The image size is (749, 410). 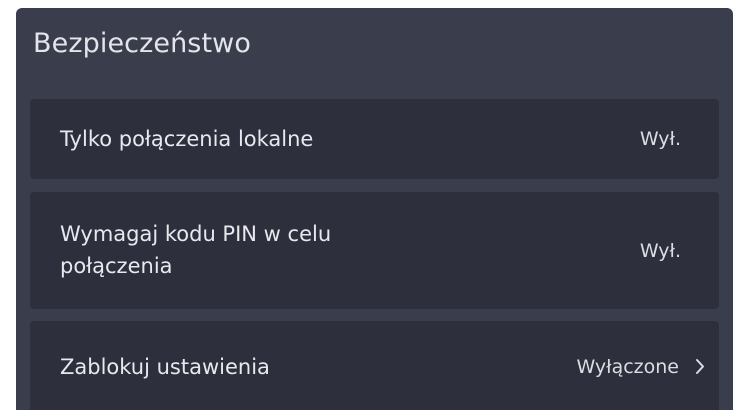 What do you see at coordinates (627, 367) in the screenshot?
I see `setting-value: Wyłączone` at bounding box center [627, 367].